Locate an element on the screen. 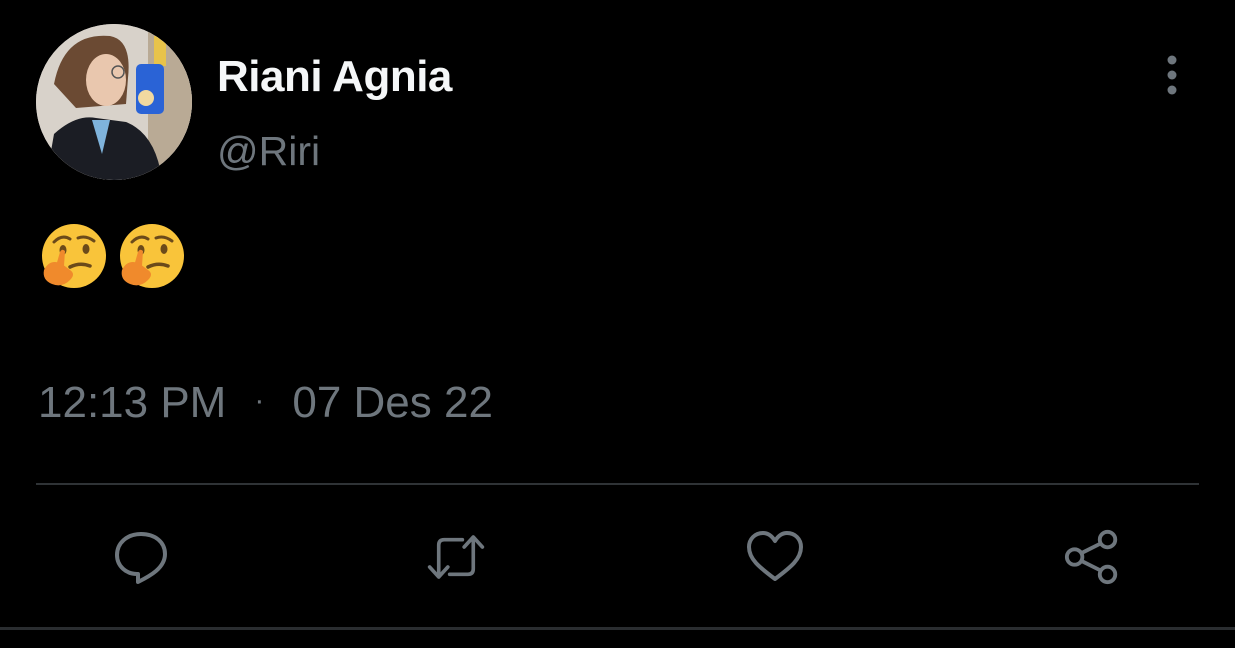 This screenshot has height=648, width=1235. like-icon is located at coordinates (775, 556).